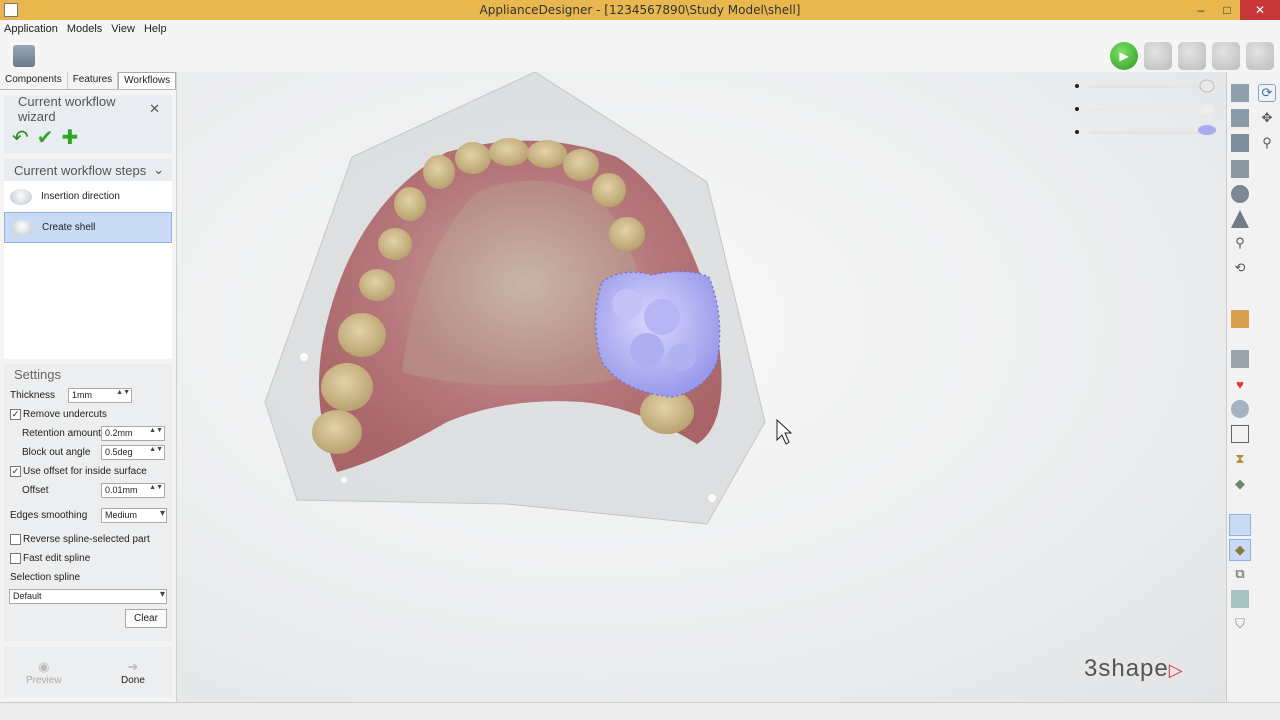 The height and width of the screenshot is (720, 1280). What do you see at coordinates (133, 666) in the screenshot?
I see `arrow-right-icon: ➔` at bounding box center [133, 666].